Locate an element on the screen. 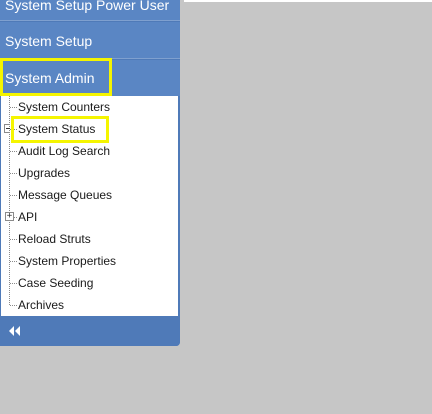  tree-item-label: System Properties is located at coordinates (67, 261).